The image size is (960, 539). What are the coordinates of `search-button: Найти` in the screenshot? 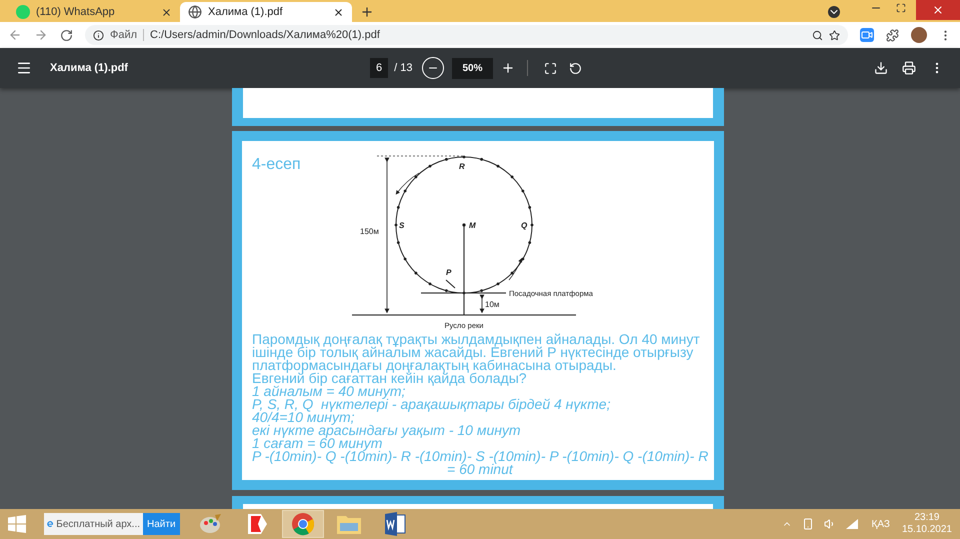 It's located at (161, 524).